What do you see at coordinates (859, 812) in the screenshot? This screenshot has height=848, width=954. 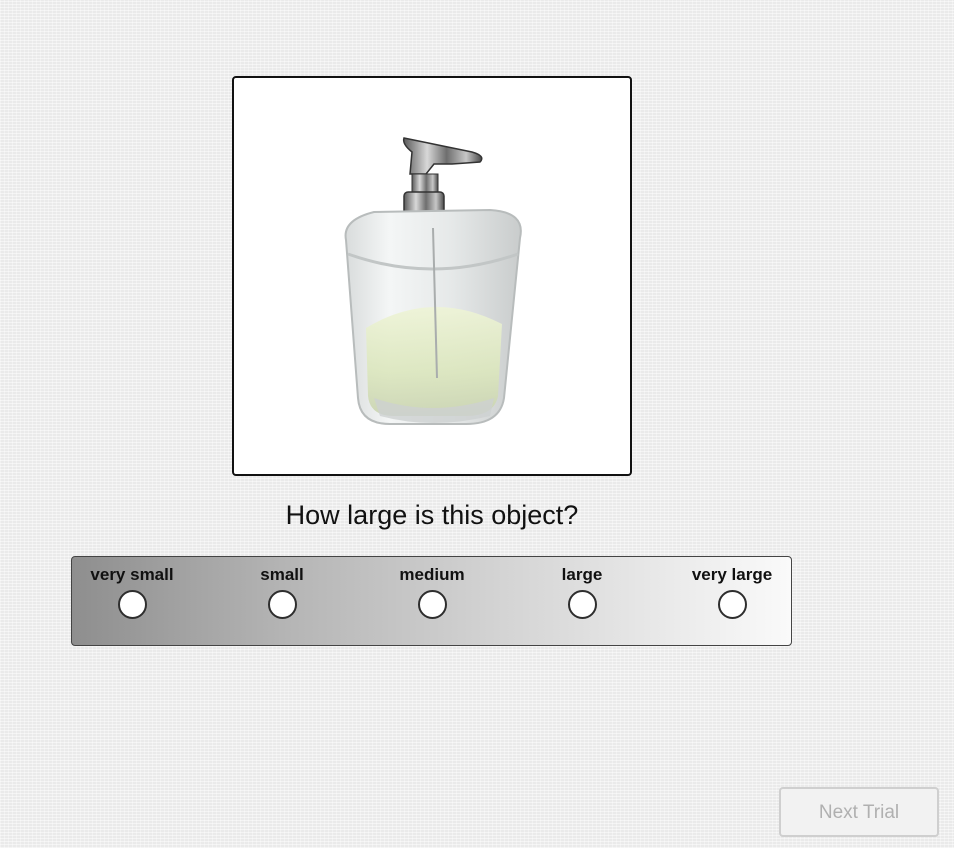 I see `next-trial-button: Next Trial` at bounding box center [859, 812].